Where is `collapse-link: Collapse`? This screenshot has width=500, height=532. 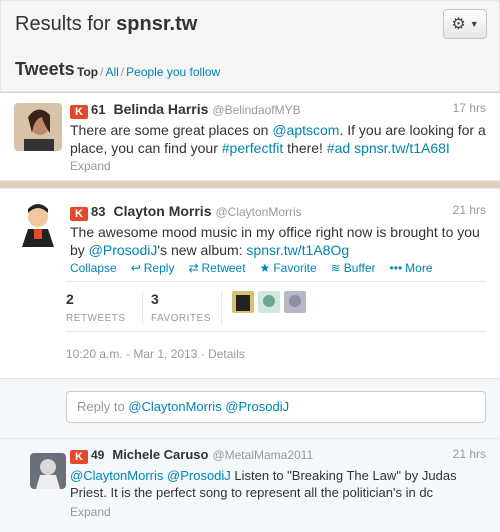 collapse-link: Collapse is located at coordinates (93, 268).